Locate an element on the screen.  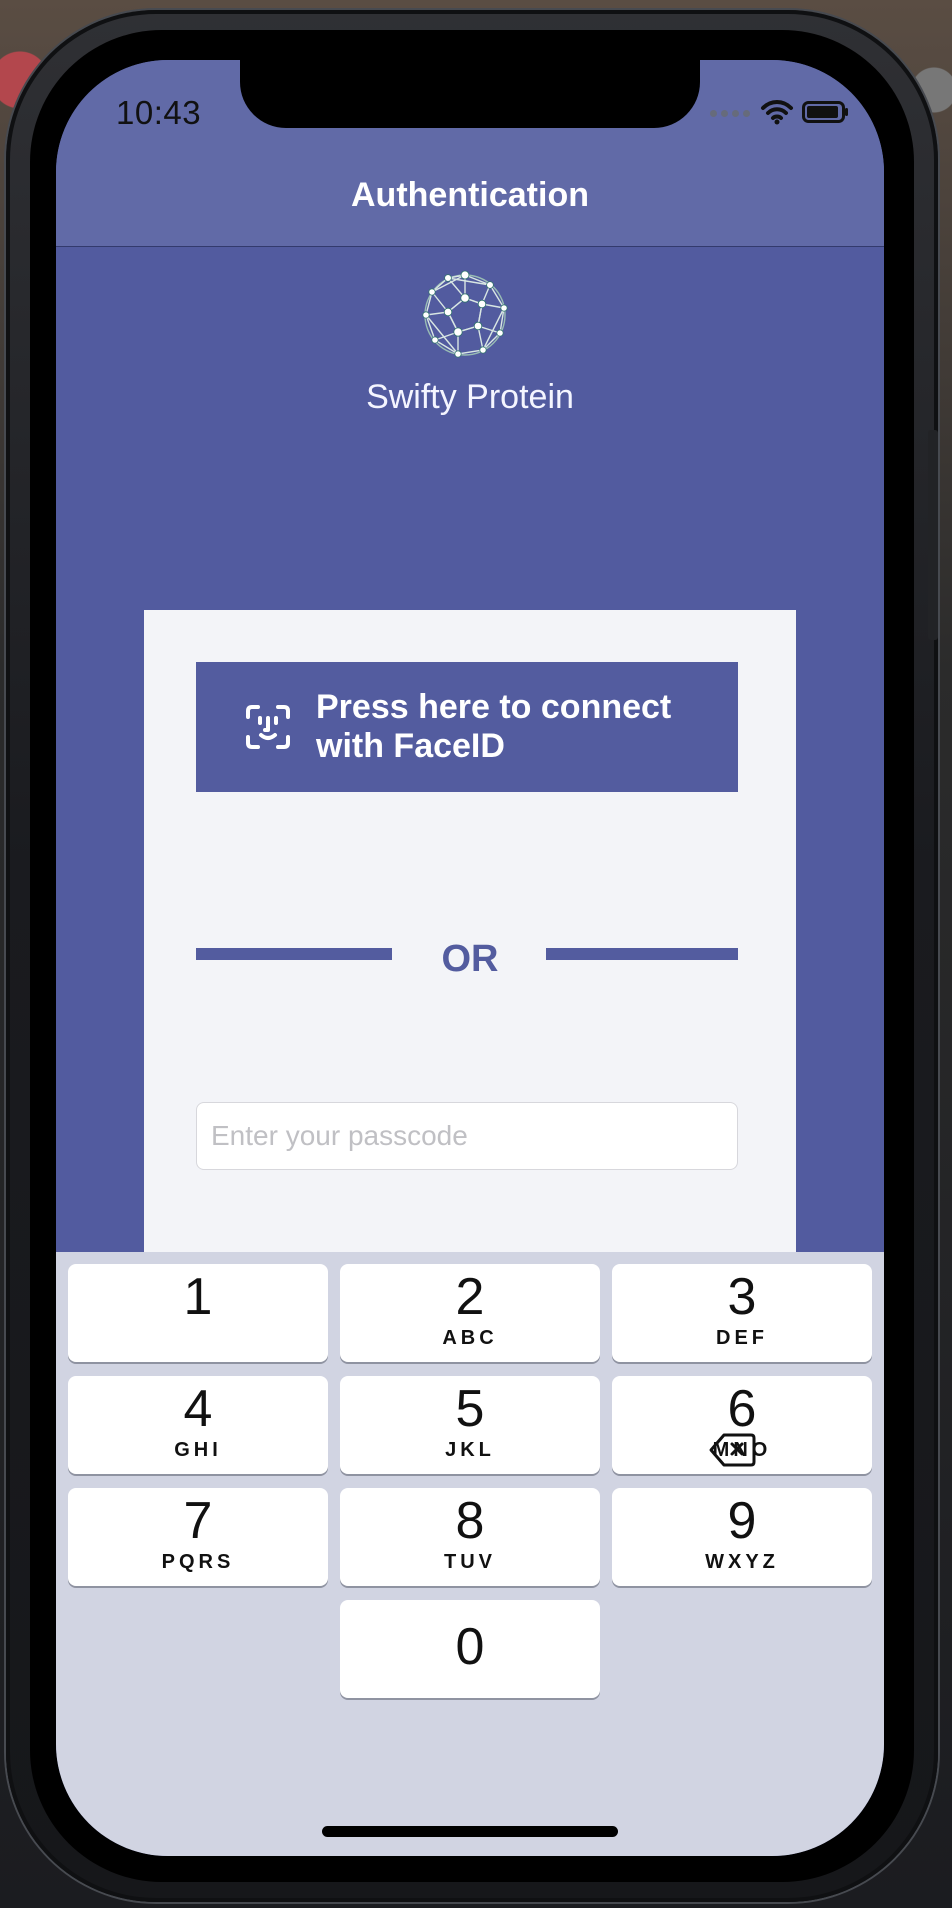
separator-line-right is located at coordinates (642, 954).